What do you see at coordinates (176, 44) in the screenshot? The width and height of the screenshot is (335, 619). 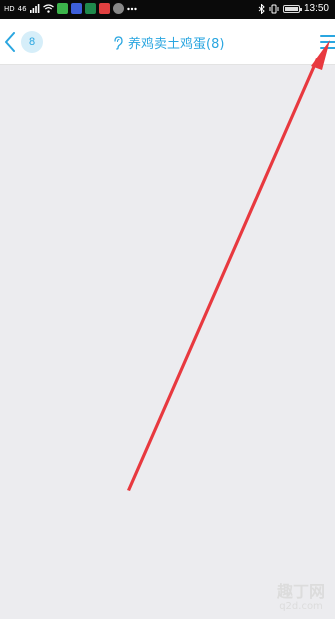 I see `group-title-text: 养鸡卖土鸡蛋(8)` at bounding box center [176, 44].